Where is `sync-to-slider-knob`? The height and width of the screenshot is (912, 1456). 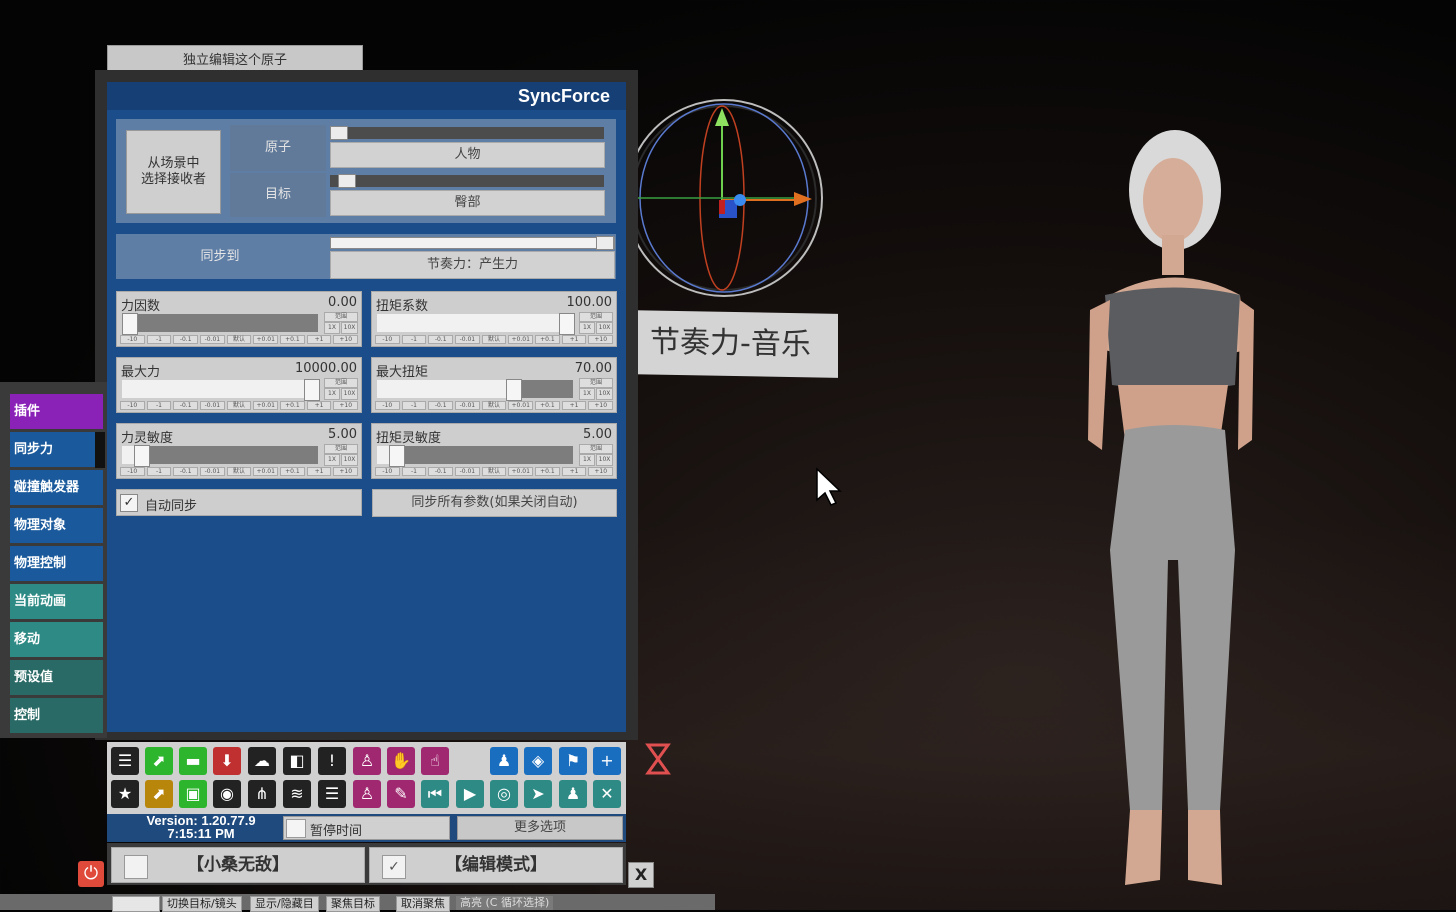 sync-to-slider-knob is located at coordinates (605, 243).